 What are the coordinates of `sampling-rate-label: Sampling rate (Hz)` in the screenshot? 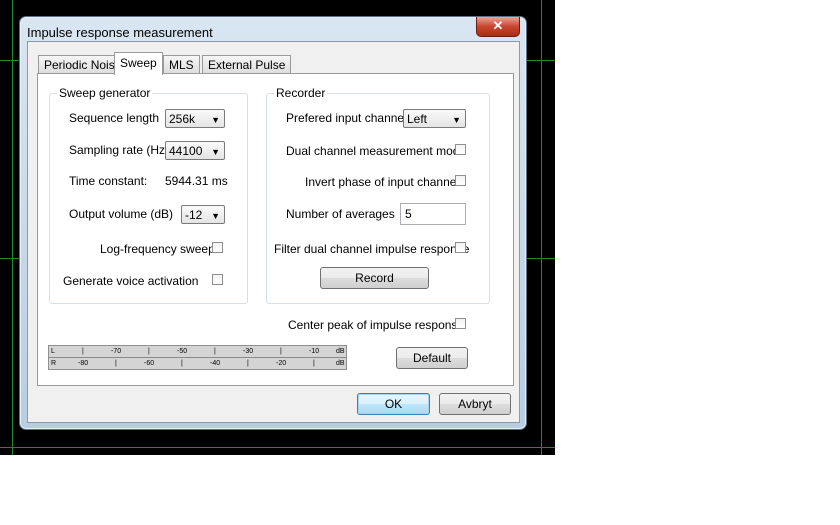 It's located at (119, 150).